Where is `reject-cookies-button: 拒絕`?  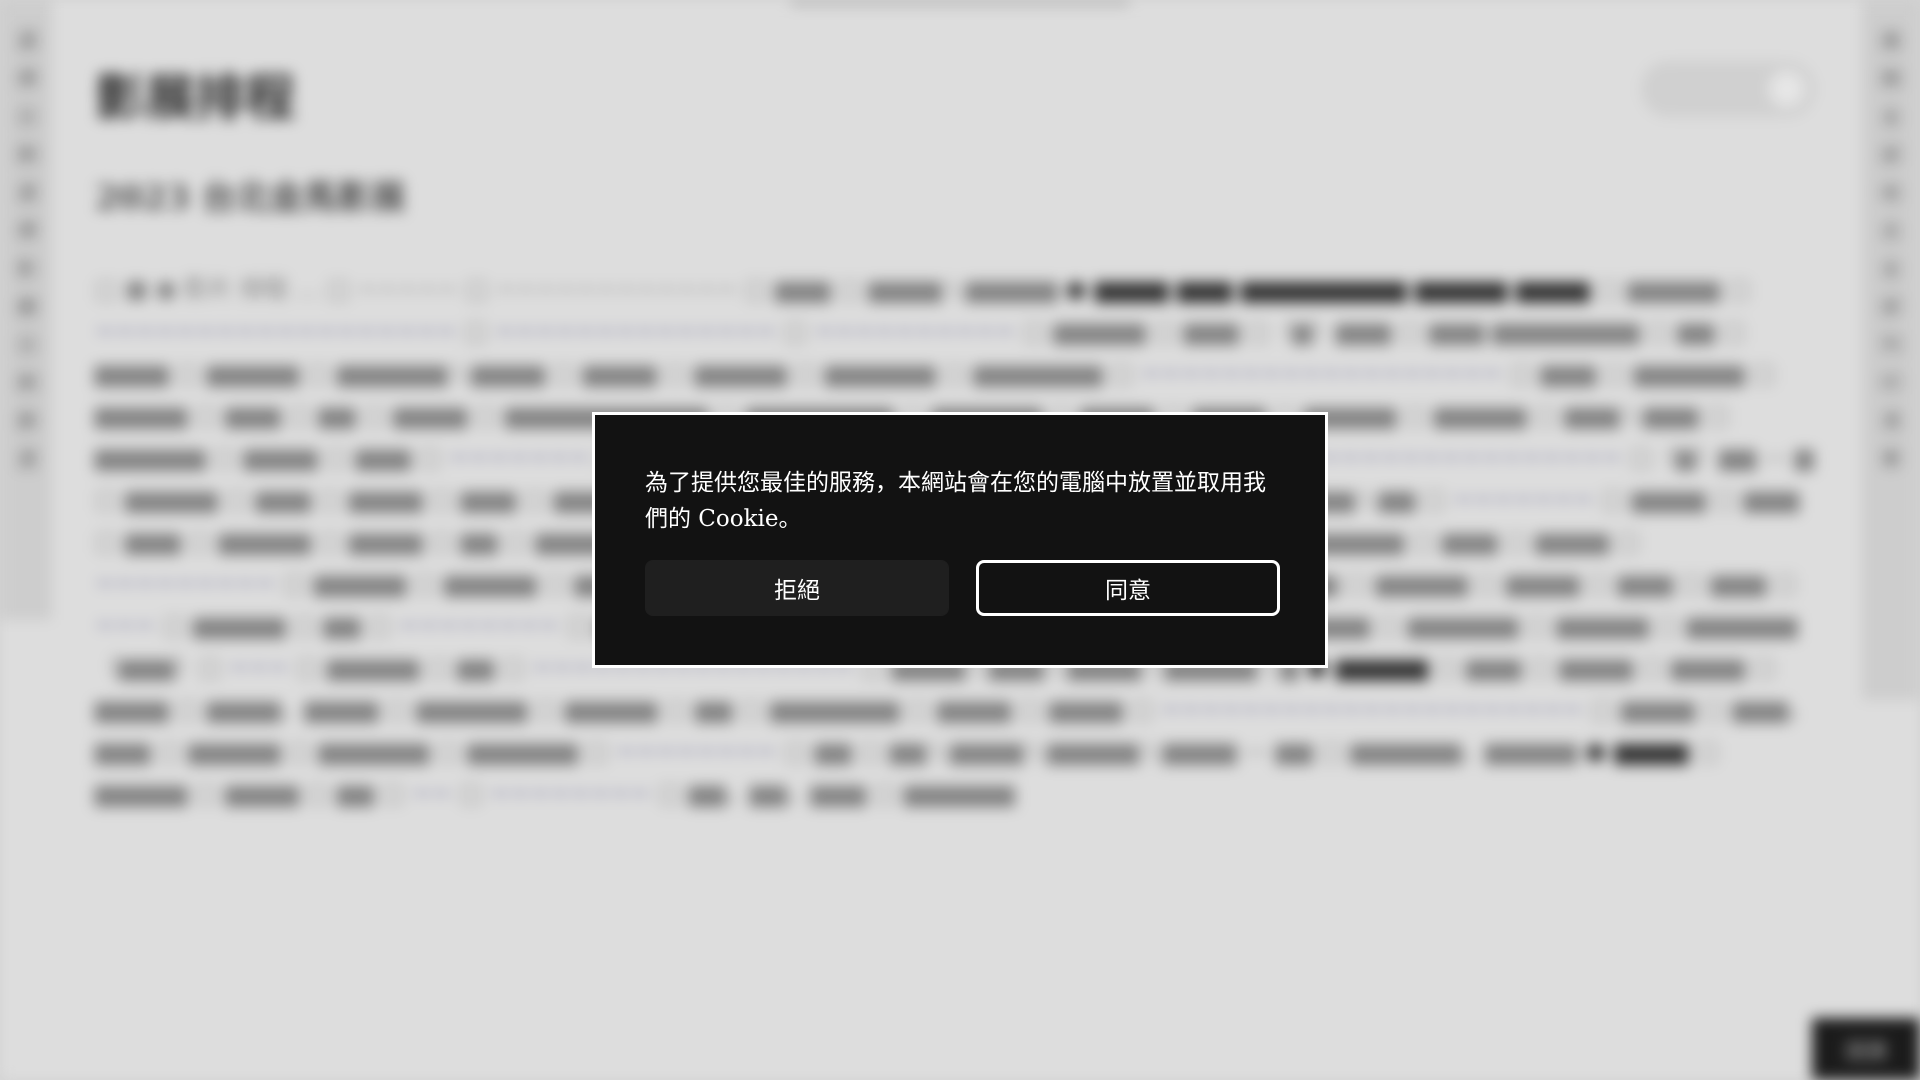
reject-cookies-button: 拒絕 is located at coordinates (797, 588).